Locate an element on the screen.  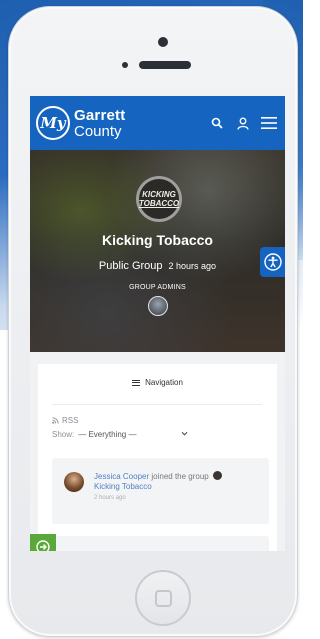
search-icon is located at coordinates (217, 123).